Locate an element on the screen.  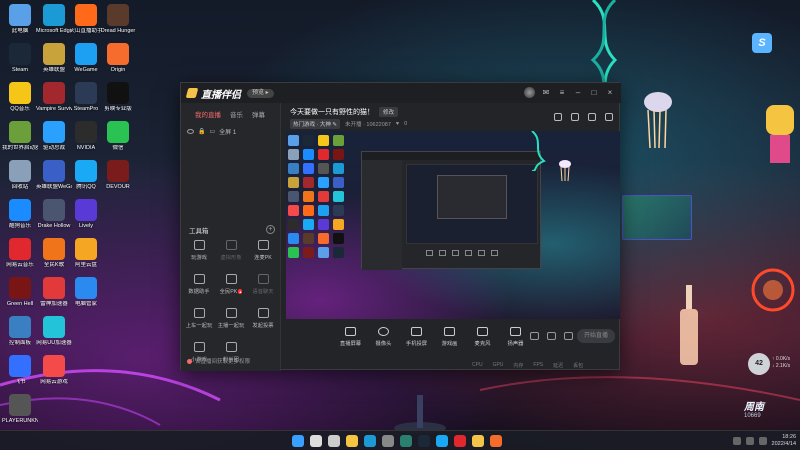
desktop-icon: Green Hell is located at coordinates (20, 297).